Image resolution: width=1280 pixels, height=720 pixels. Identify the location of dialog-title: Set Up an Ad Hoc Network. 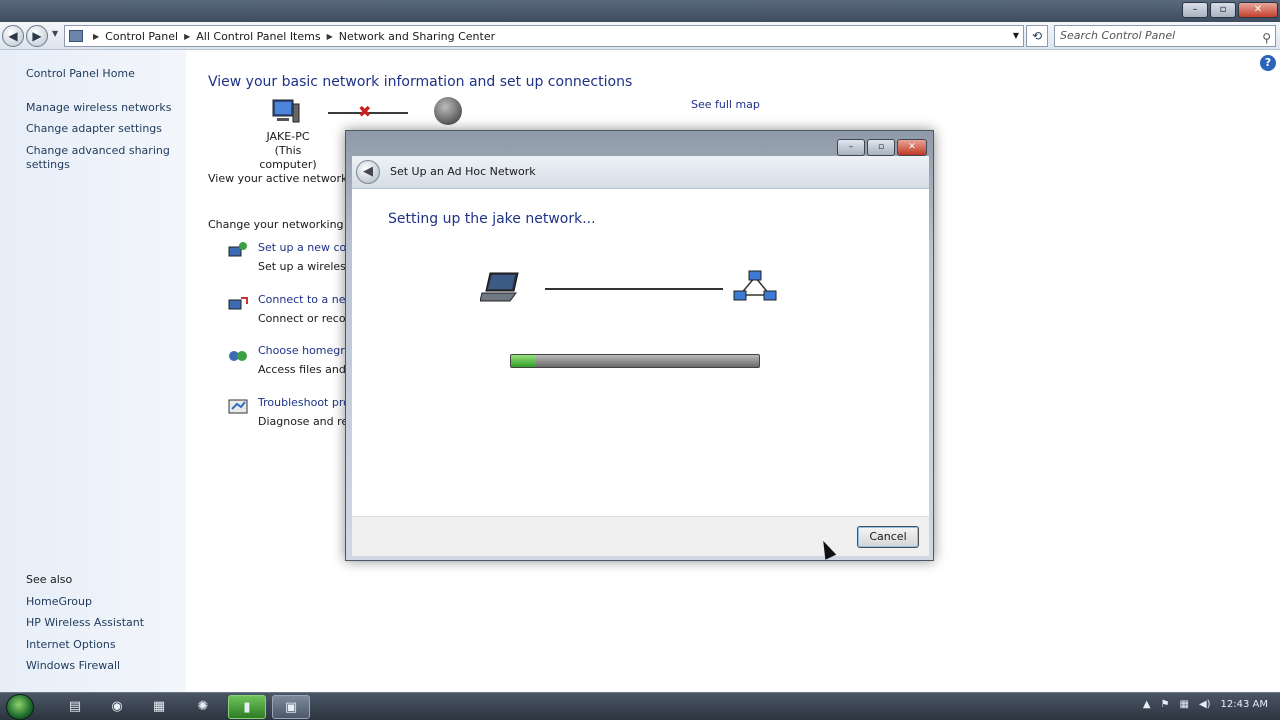
(463, 171).